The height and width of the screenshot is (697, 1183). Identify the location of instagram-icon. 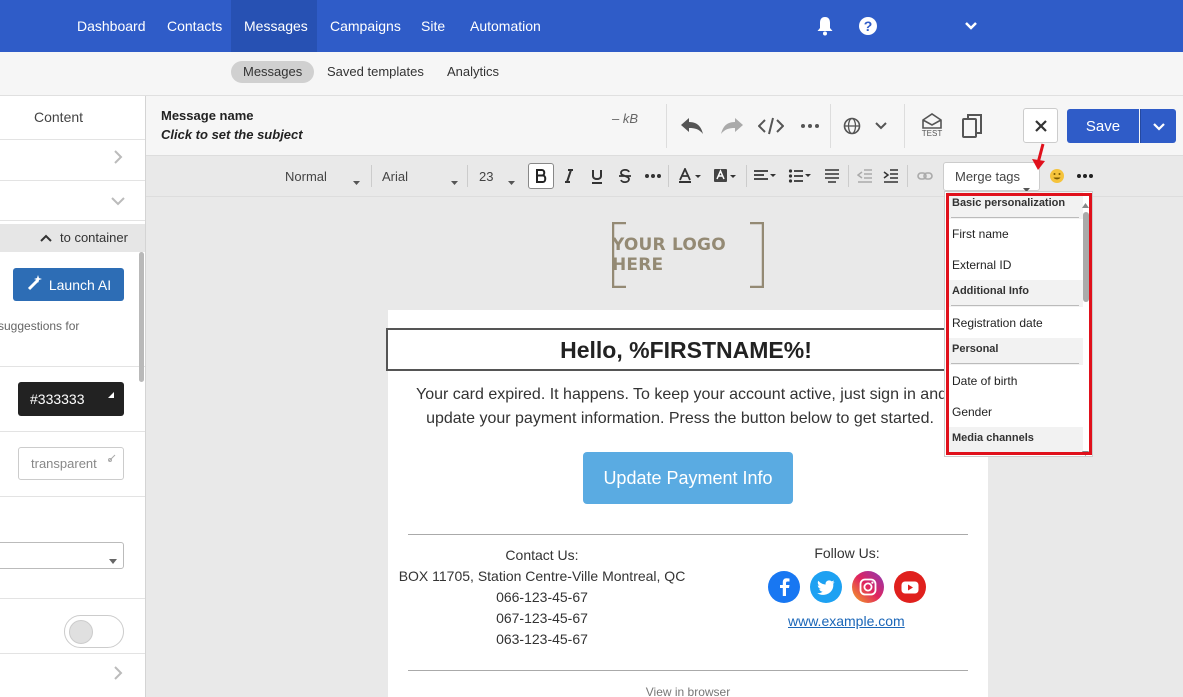
(868, 587).